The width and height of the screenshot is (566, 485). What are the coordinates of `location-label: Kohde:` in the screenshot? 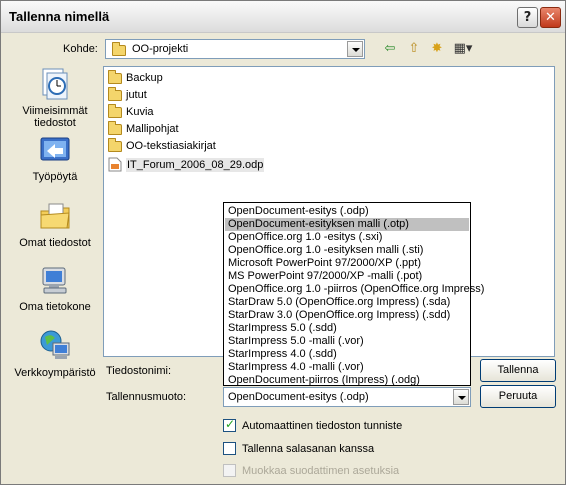 It's located at (80, 49).